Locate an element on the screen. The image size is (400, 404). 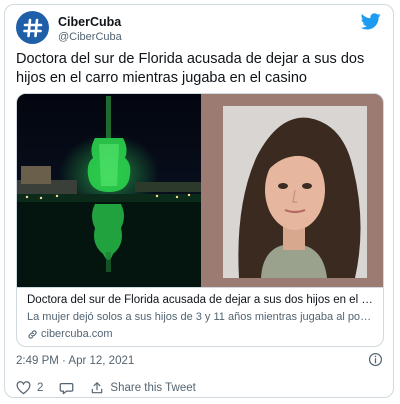
tweet-actions: 2 Share this Tweet is located at coordinates (114, 388).